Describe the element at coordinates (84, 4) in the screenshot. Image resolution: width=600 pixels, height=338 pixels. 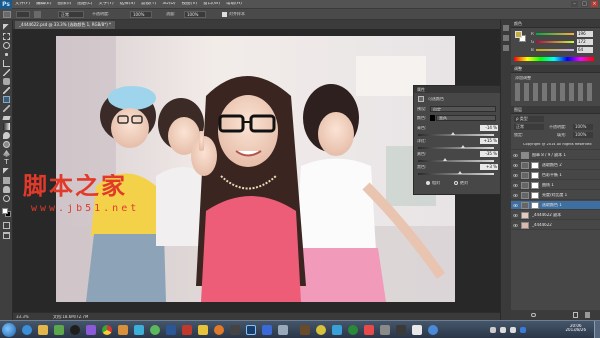
I see `menu-layer: 图层(L)` at that location.